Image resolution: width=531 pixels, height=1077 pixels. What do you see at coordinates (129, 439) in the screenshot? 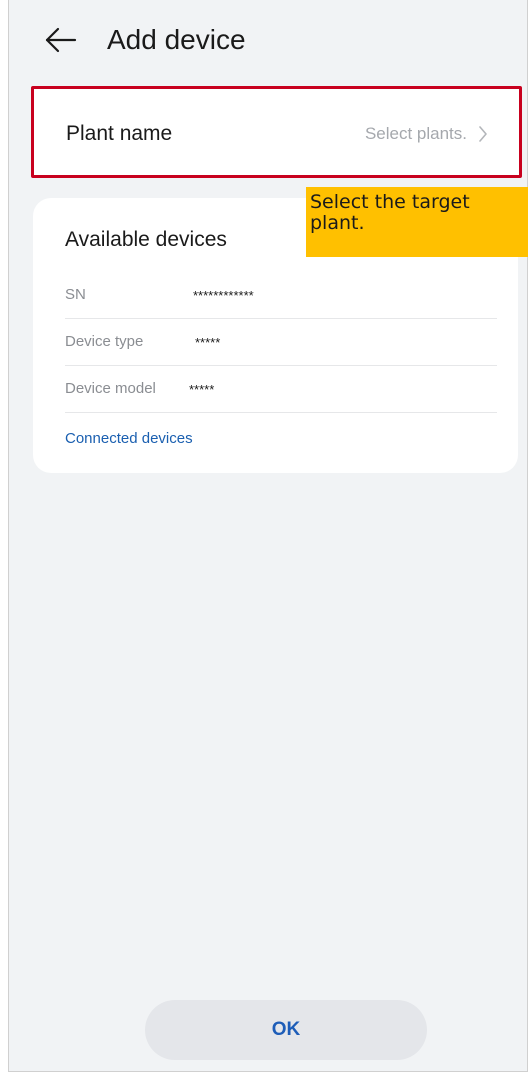
I see `connected-devices-link: Connected devices` at bounding box center [129, 439].